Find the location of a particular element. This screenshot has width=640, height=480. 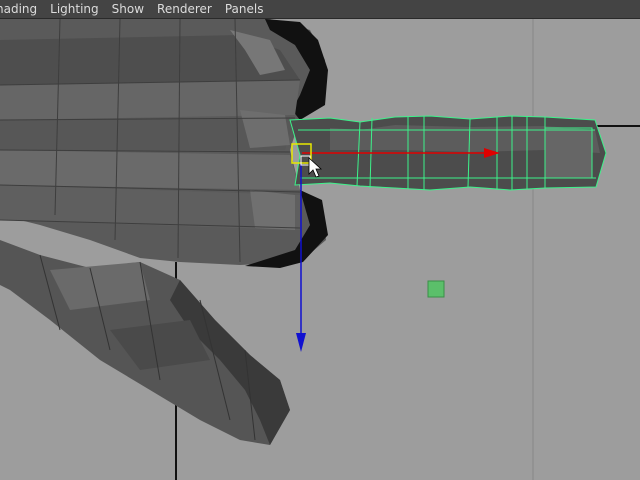

grid-origin-marker-icon is located at coordinates (436, 289).